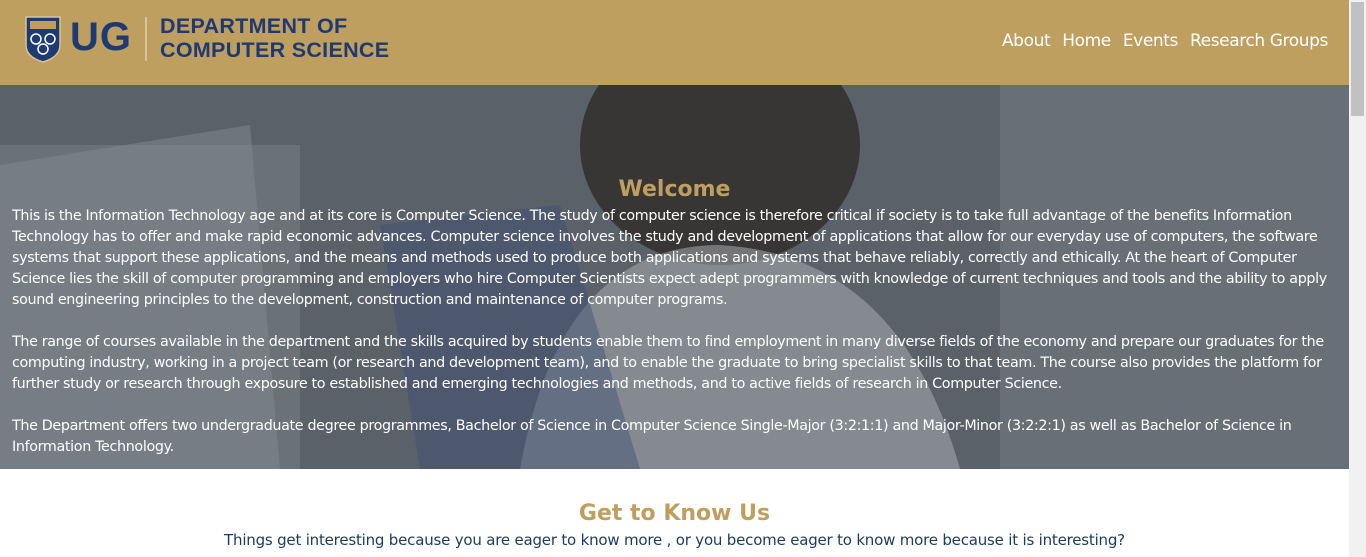 This screenshot has height=557, width=1366. I want to click on page-scrollbar, so click(1357, 278).